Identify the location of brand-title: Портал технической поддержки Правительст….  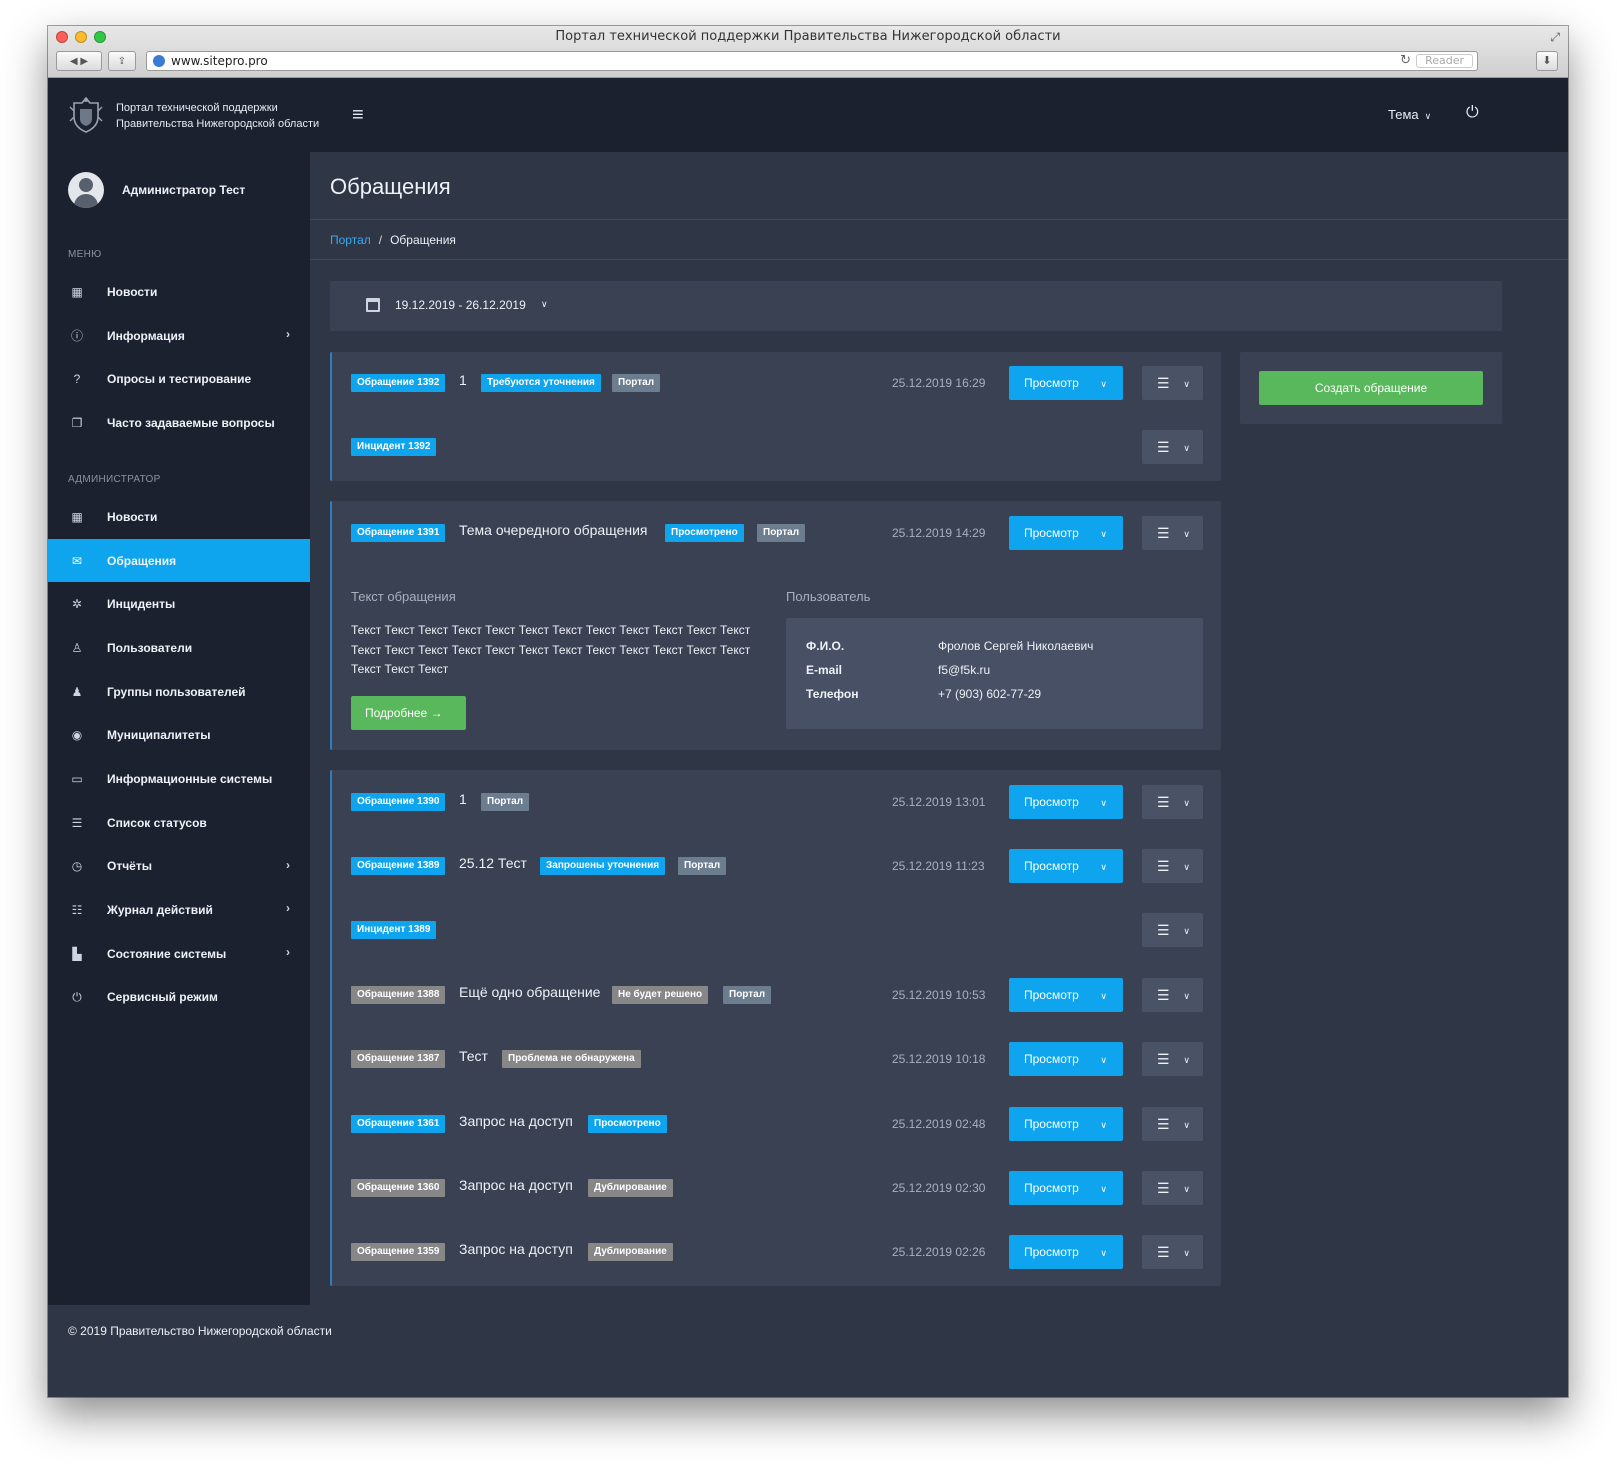
(217, 116).